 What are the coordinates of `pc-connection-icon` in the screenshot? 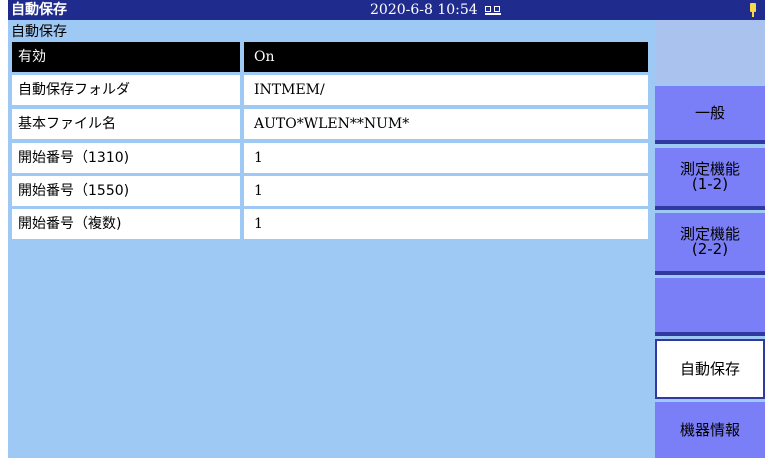 It's located at (493, 10).